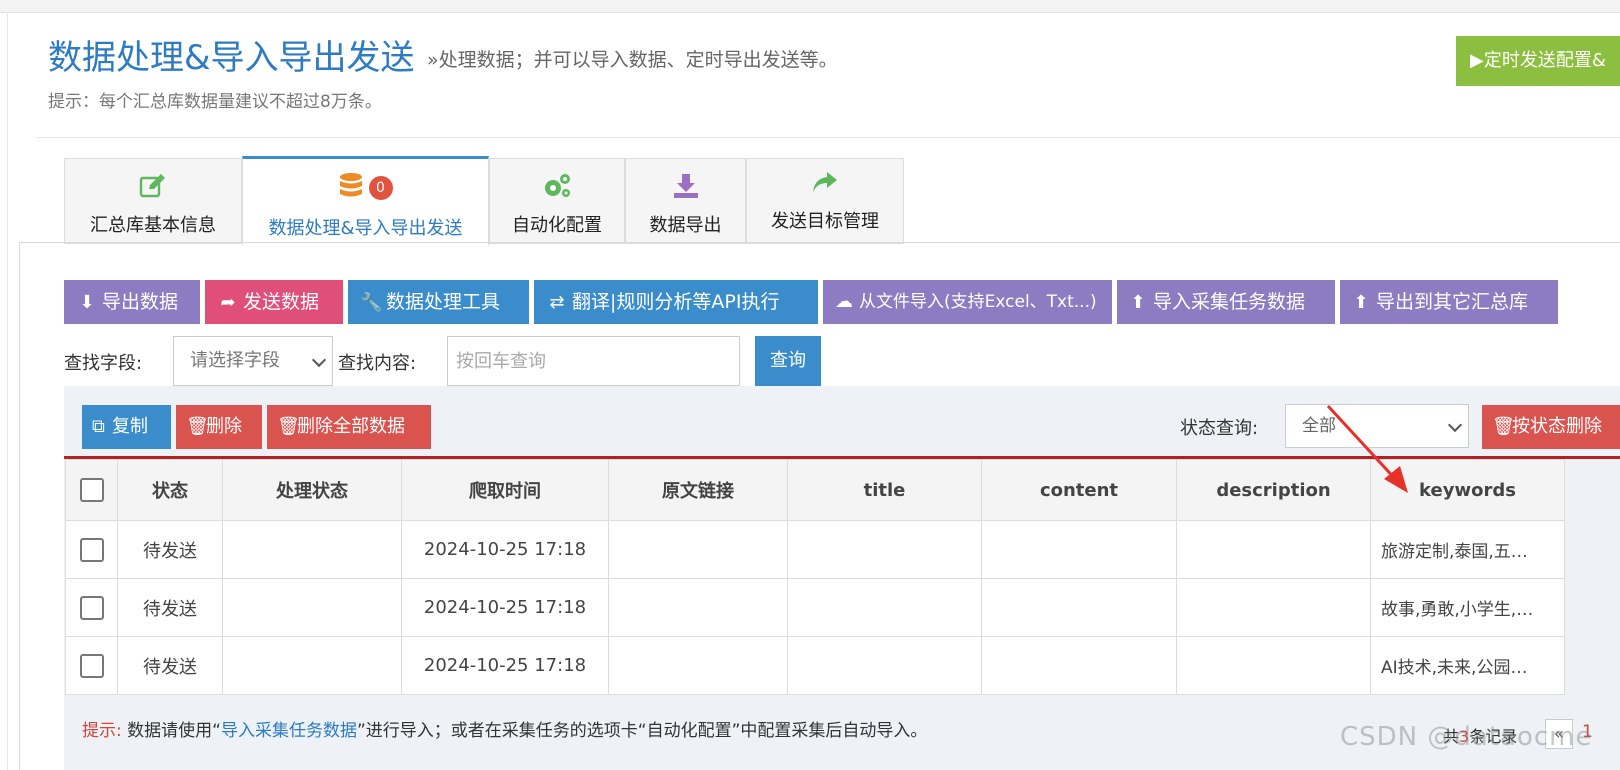 This screenshot has height=770, width=1620. What do you see at coordinates (126, 427) in the screenshot?
I see `copy-button: ⧉ 复制` at bounding box center [126, 427].